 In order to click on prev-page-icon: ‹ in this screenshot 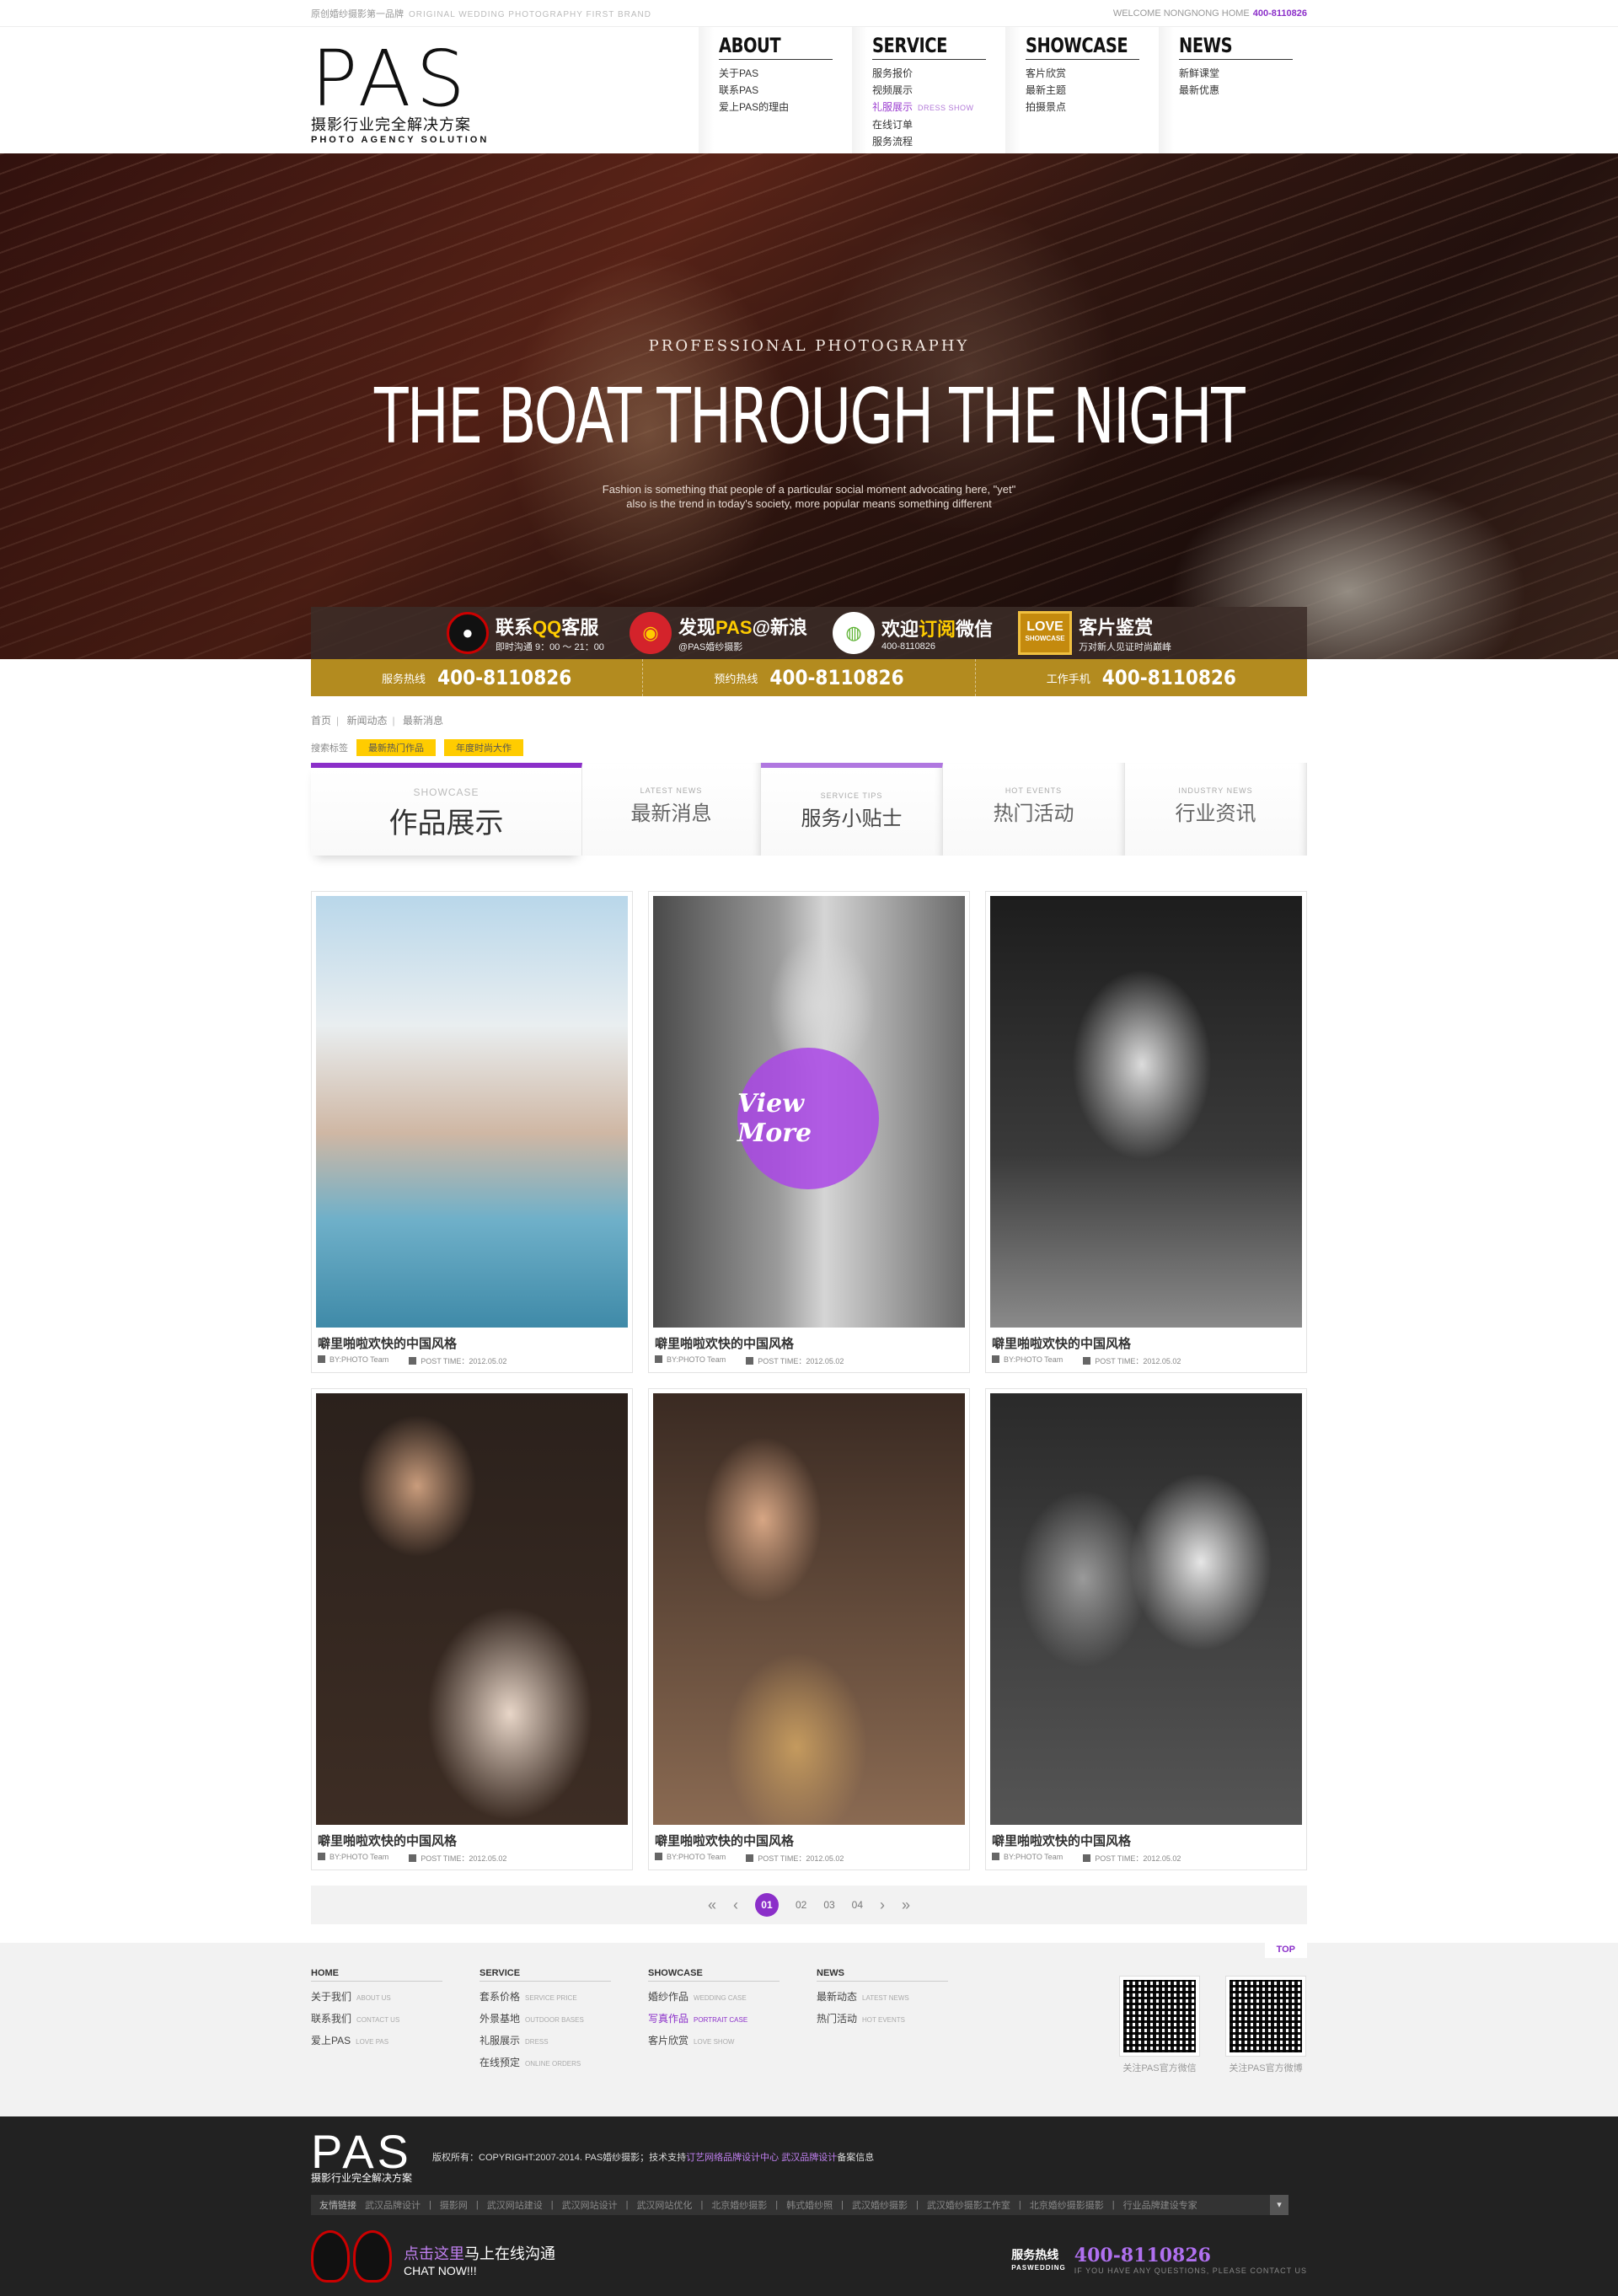, I will do `click(735, 1905)`.